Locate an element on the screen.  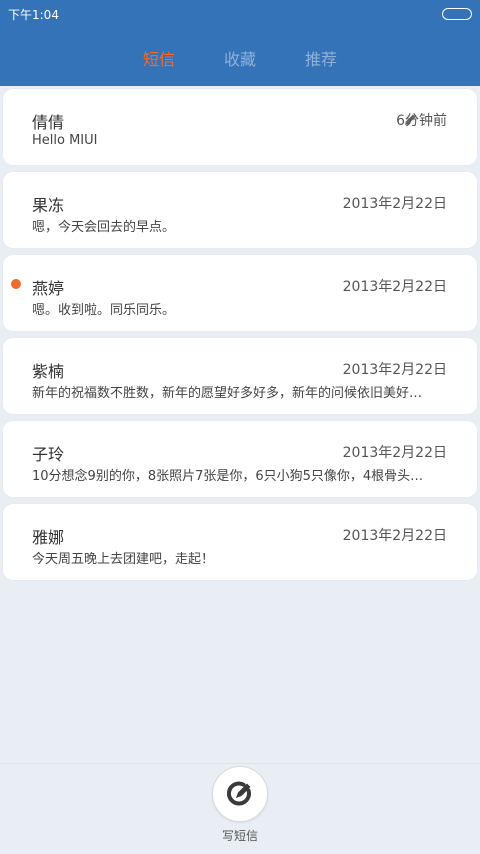
tab-bar: 短信 收藏 推荐 is located at coordinates (240, 58).